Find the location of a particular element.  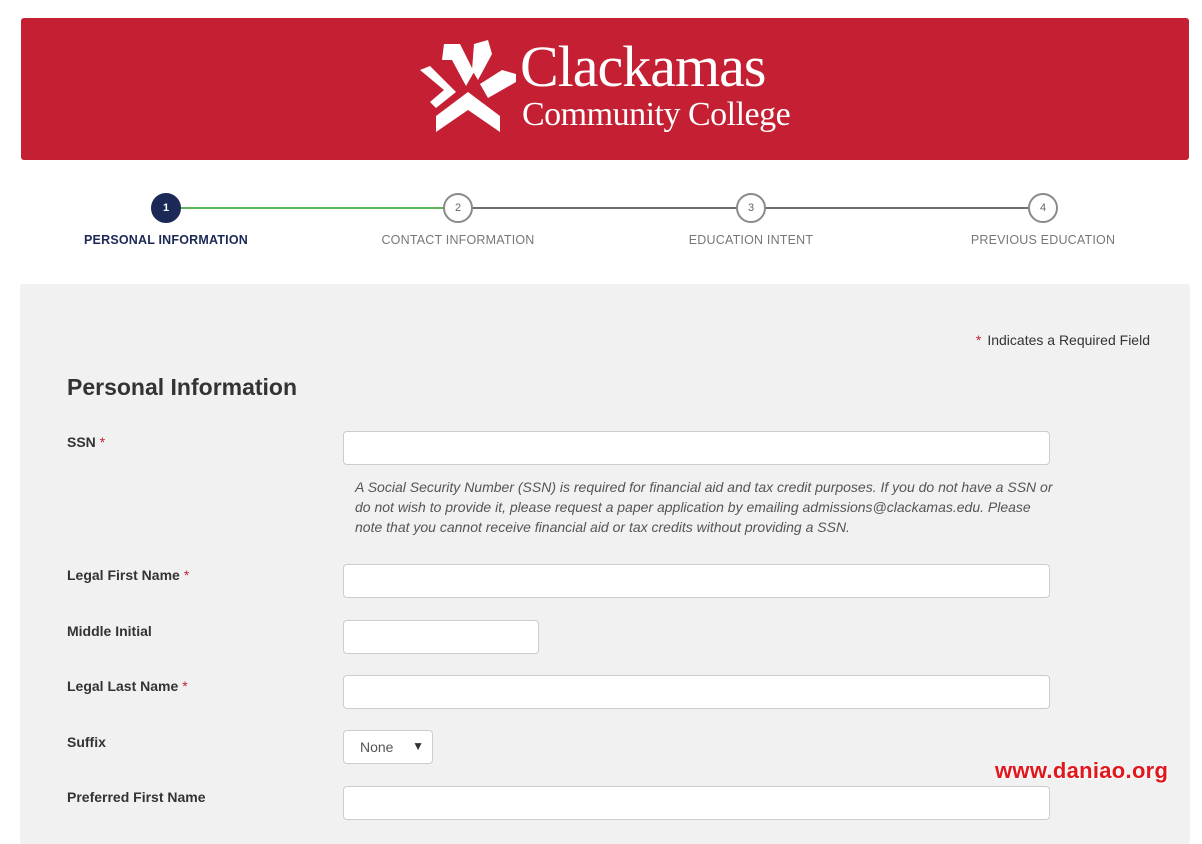

step-previous-education: 4 PREVIOUS EDUCATION is located at coordinates (1043, 218).